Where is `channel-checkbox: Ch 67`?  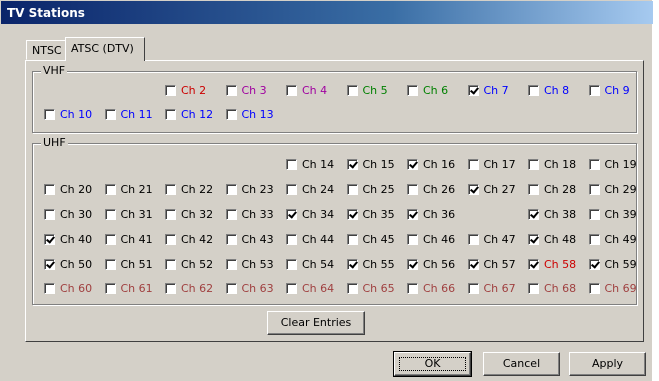
channel-checkbox: Ch 67 is located at coordinates (491, 288).